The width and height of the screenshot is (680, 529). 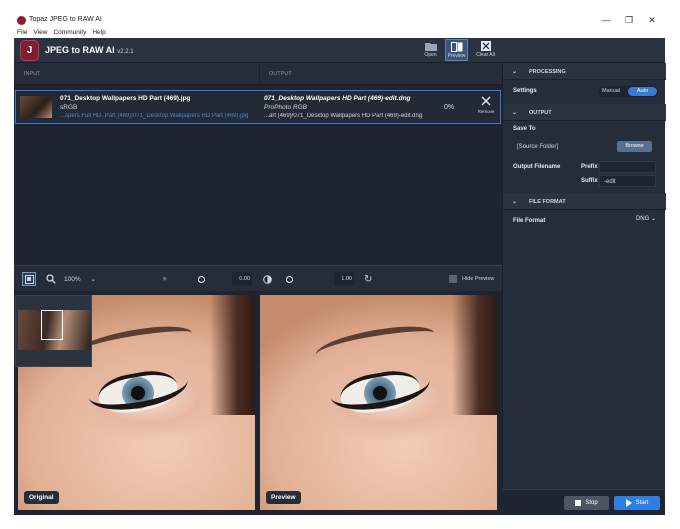 I want to click on contrast-icon, so click(x=267, y=279).